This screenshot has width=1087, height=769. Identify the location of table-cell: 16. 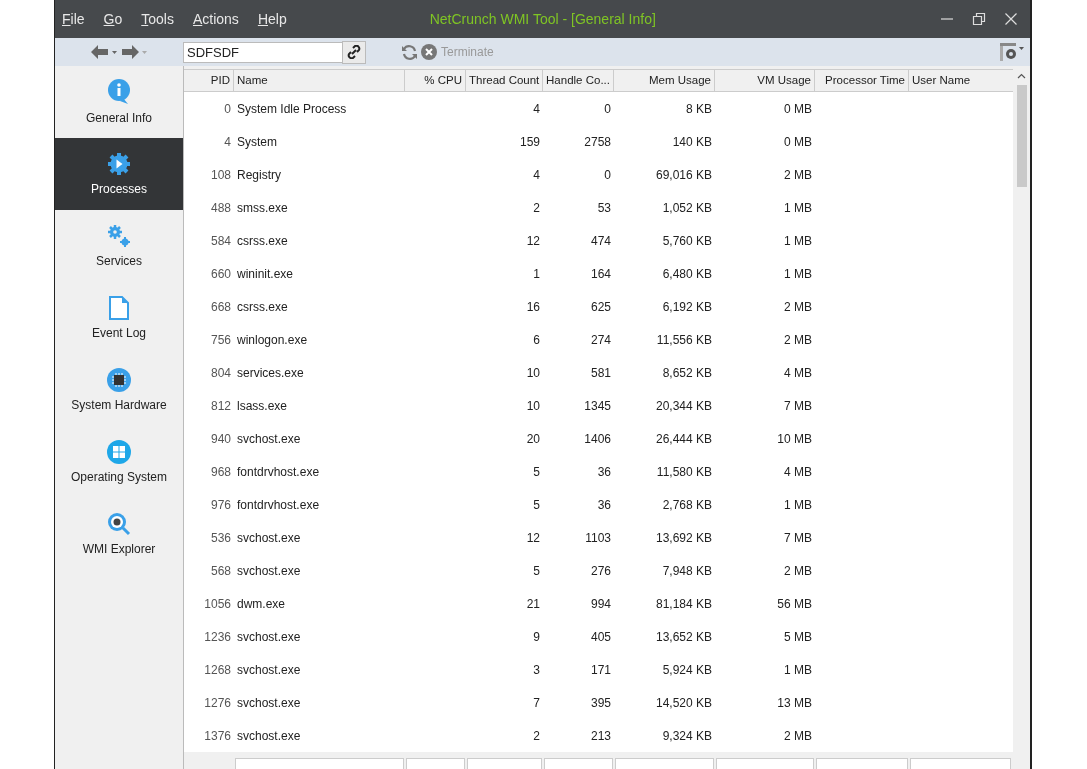
(533, 306).